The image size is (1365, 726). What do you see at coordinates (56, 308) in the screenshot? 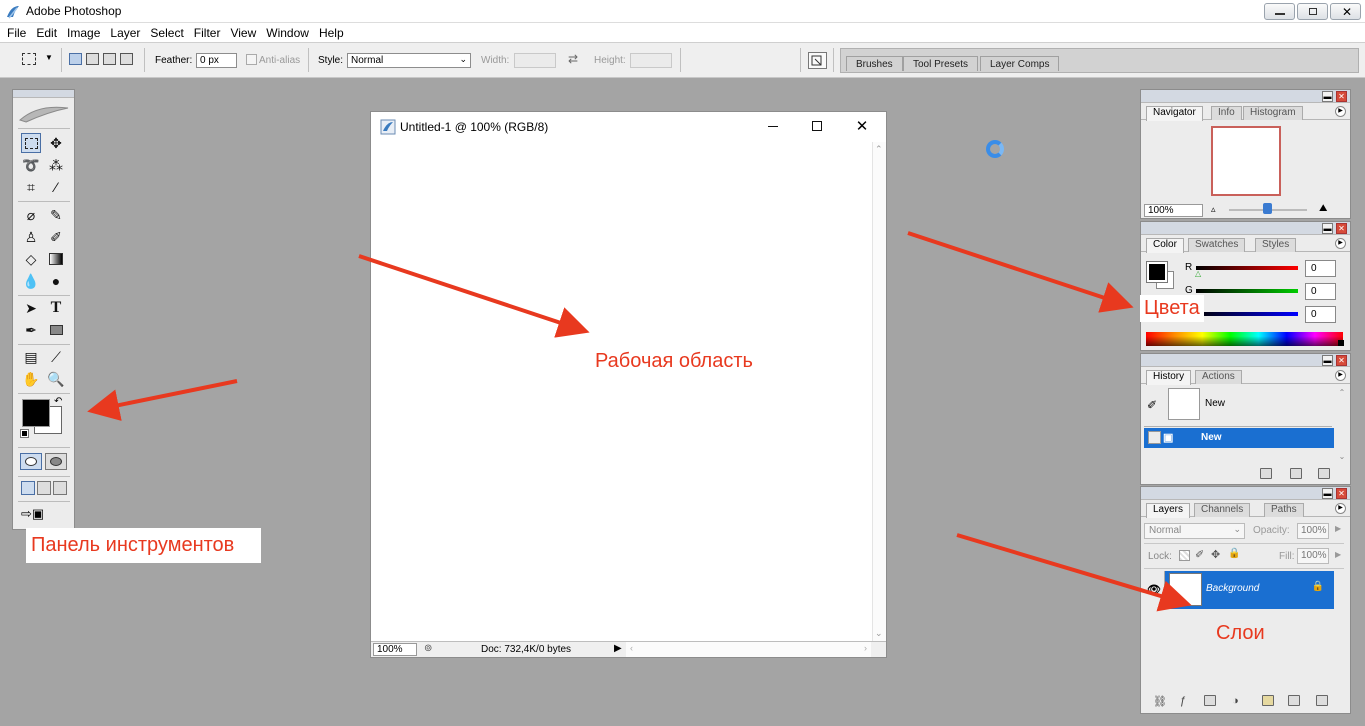
I see `type-tool-icon: T` at bounding box center [56, 308].